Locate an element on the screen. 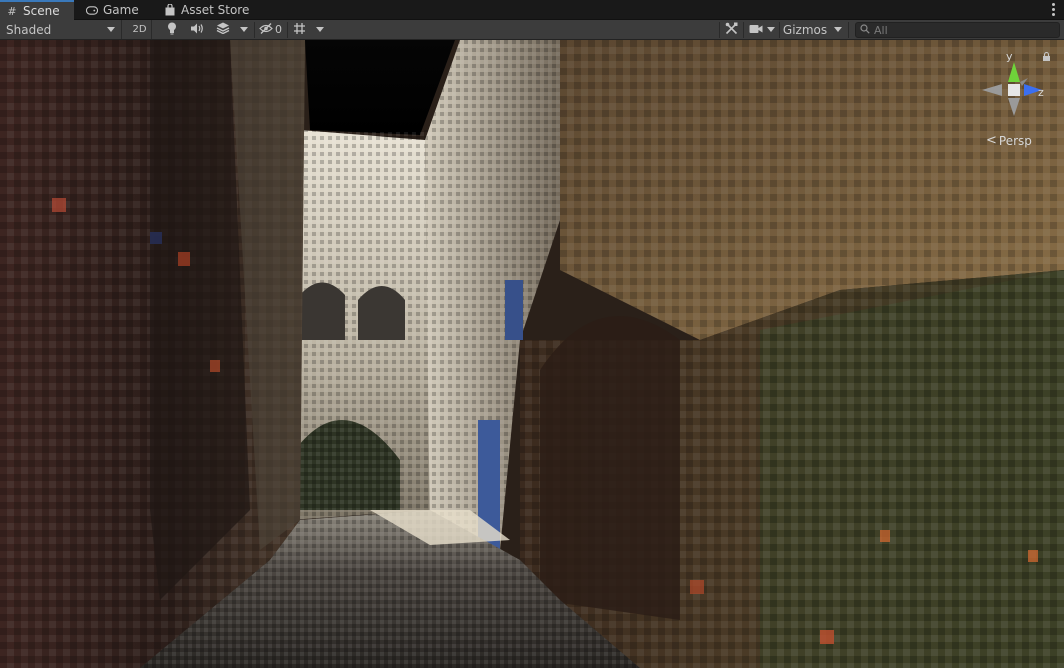 The width and height of the screenshot is (1064, 668). scene-visibility-toggle: 0 is located at coordinates (271, 29).